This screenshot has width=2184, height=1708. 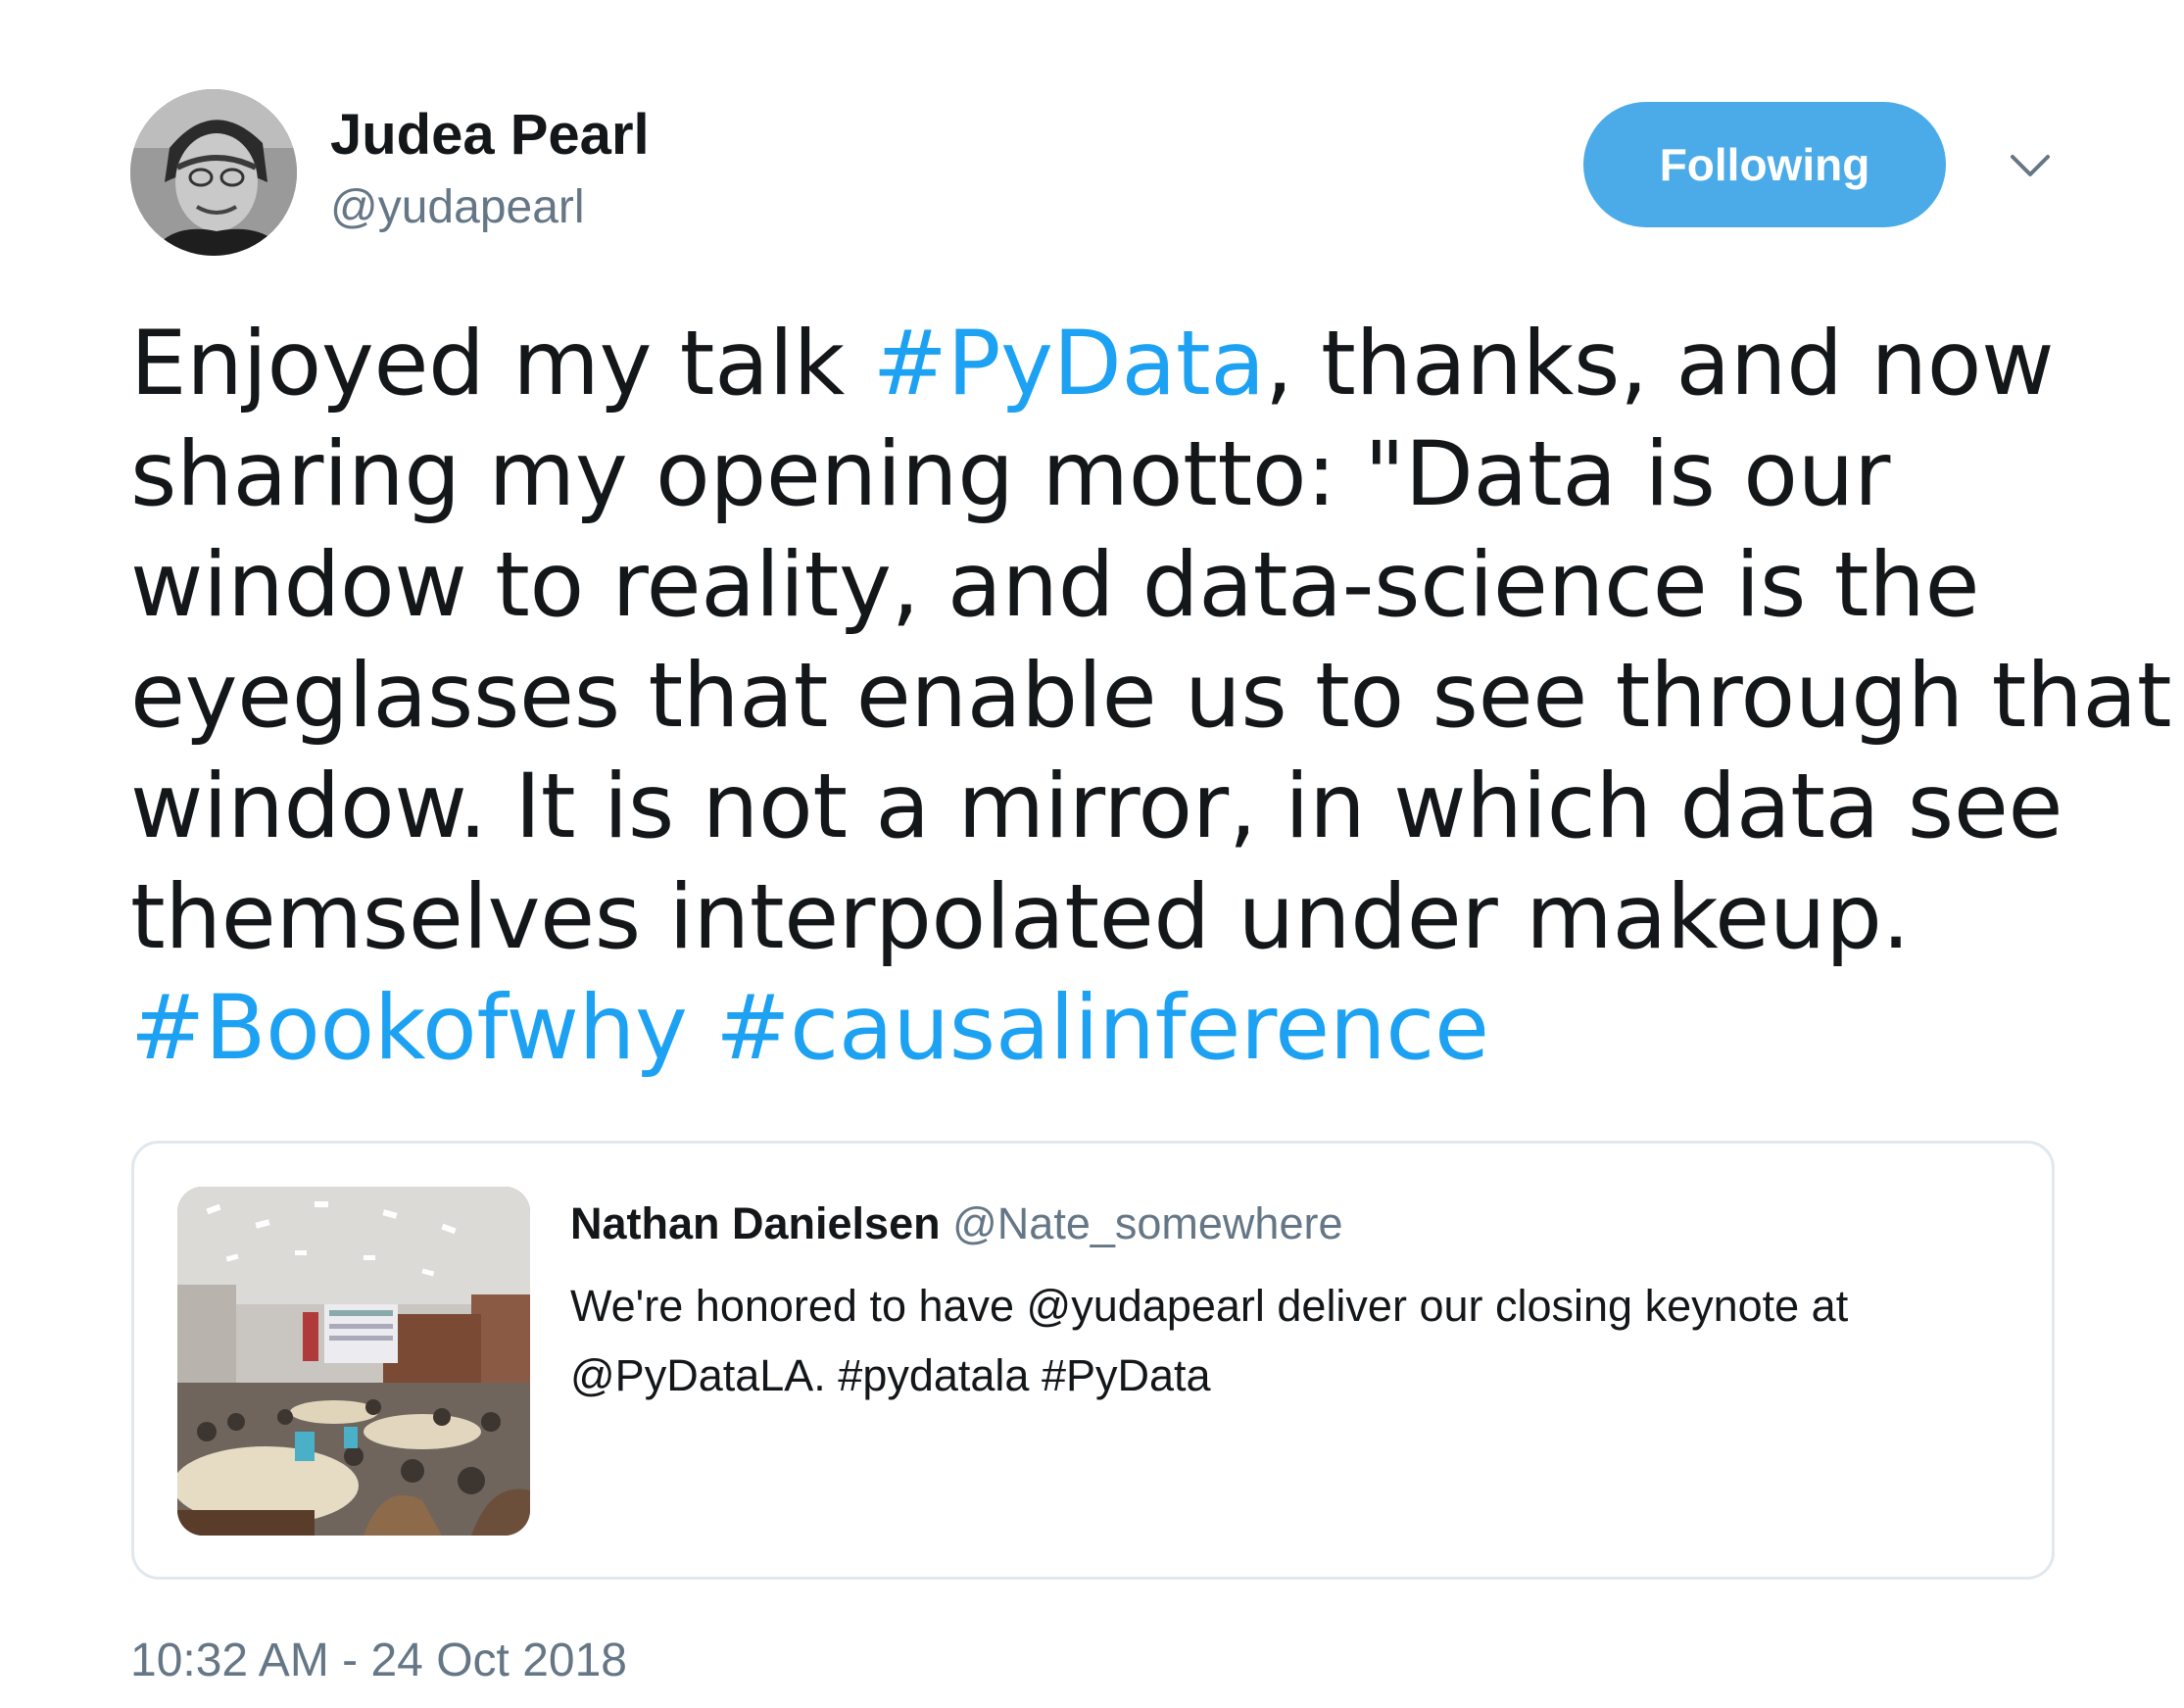 What do you see at coordinates (1069, 364) in the screenshot?
I see `hashtag-link: #PyData` at bounding box center [1069, 364].